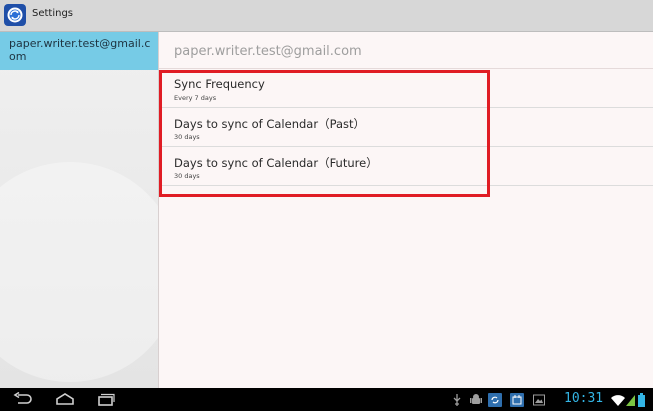 Image resolution: width=653 pixels, height=411 pixels. Describe the element at coordinates (406, 166) in the screenshot. I see `pref-calendar-future: Days to sync of Calendar（Future） 30 days` at that location.